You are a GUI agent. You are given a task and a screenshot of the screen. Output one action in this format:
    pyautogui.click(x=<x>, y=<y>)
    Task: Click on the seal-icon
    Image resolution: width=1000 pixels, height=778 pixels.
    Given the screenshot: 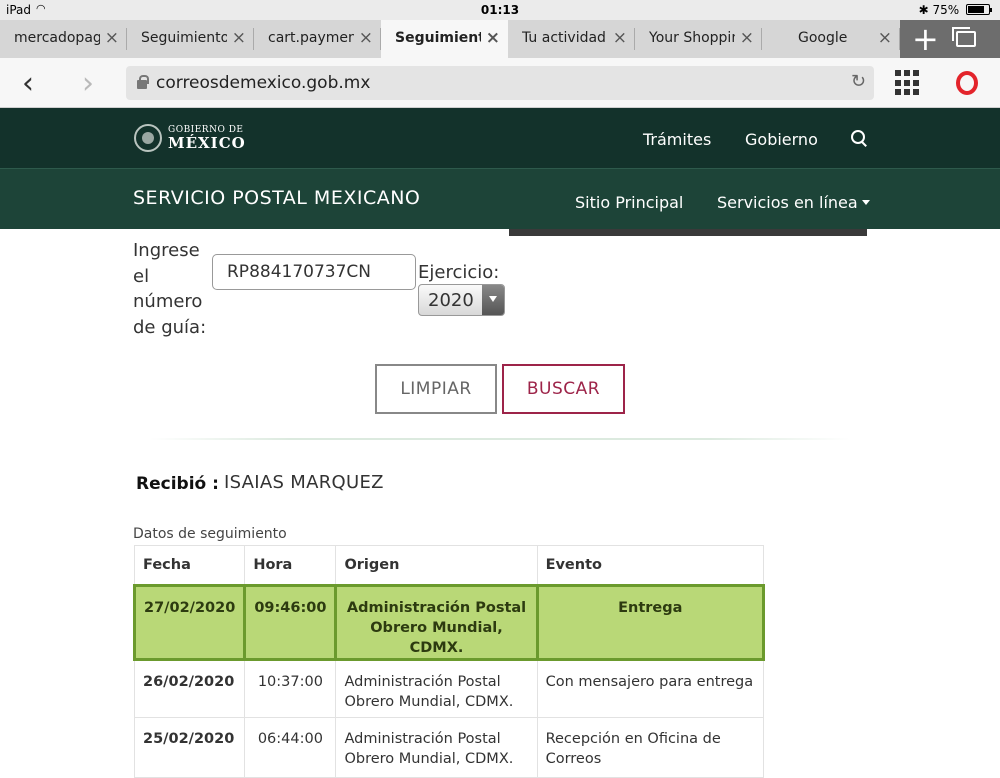 What is the action you would take?
    pyautogui.click(x=148, y=138)
    